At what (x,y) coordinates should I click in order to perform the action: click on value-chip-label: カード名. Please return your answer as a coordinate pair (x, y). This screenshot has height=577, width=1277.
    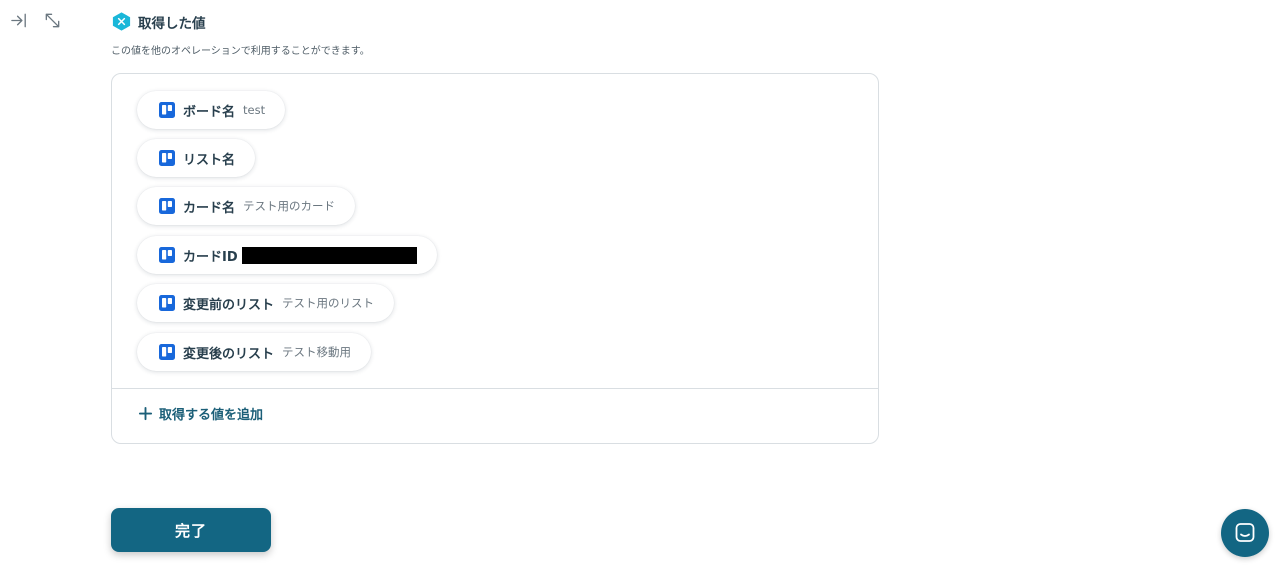
    Looking at the image, I should click on (209, 208).